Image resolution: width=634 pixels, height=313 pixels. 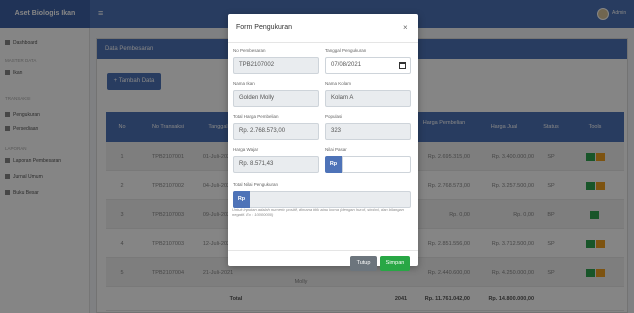 I want to click on label-populasi: Populasi, so click(x=334, y=116).